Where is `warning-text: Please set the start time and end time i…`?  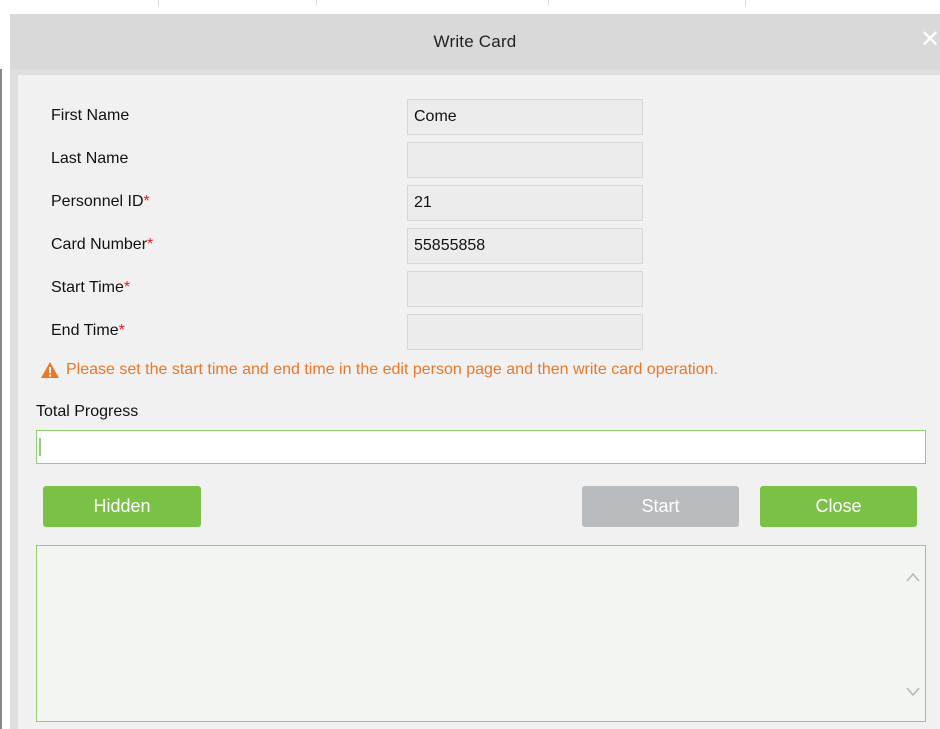
warning-text: Please set the start time and end time i… is located at coordinates (392, 369).